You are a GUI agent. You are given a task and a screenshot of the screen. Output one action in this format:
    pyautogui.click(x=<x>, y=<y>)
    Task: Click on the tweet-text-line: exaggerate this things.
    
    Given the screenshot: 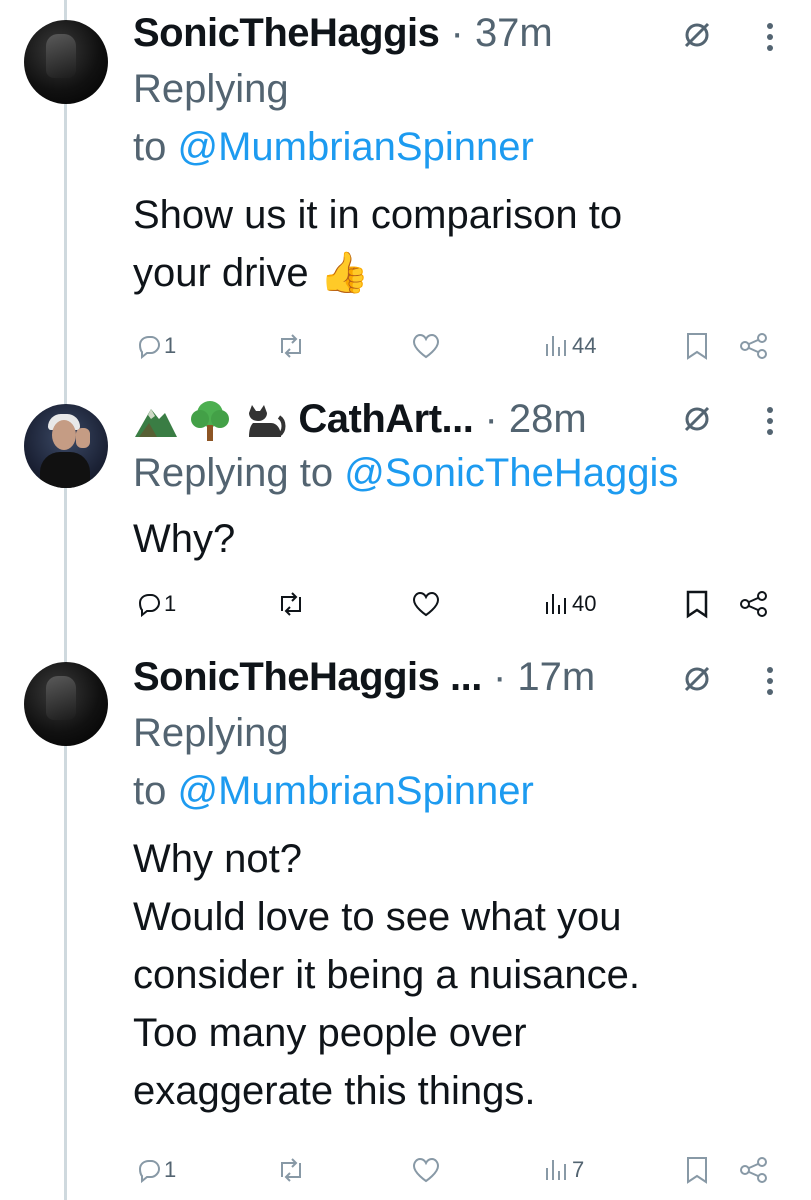 What is the action you would take?
    pyautogui.click(x=334, y=1091)
    